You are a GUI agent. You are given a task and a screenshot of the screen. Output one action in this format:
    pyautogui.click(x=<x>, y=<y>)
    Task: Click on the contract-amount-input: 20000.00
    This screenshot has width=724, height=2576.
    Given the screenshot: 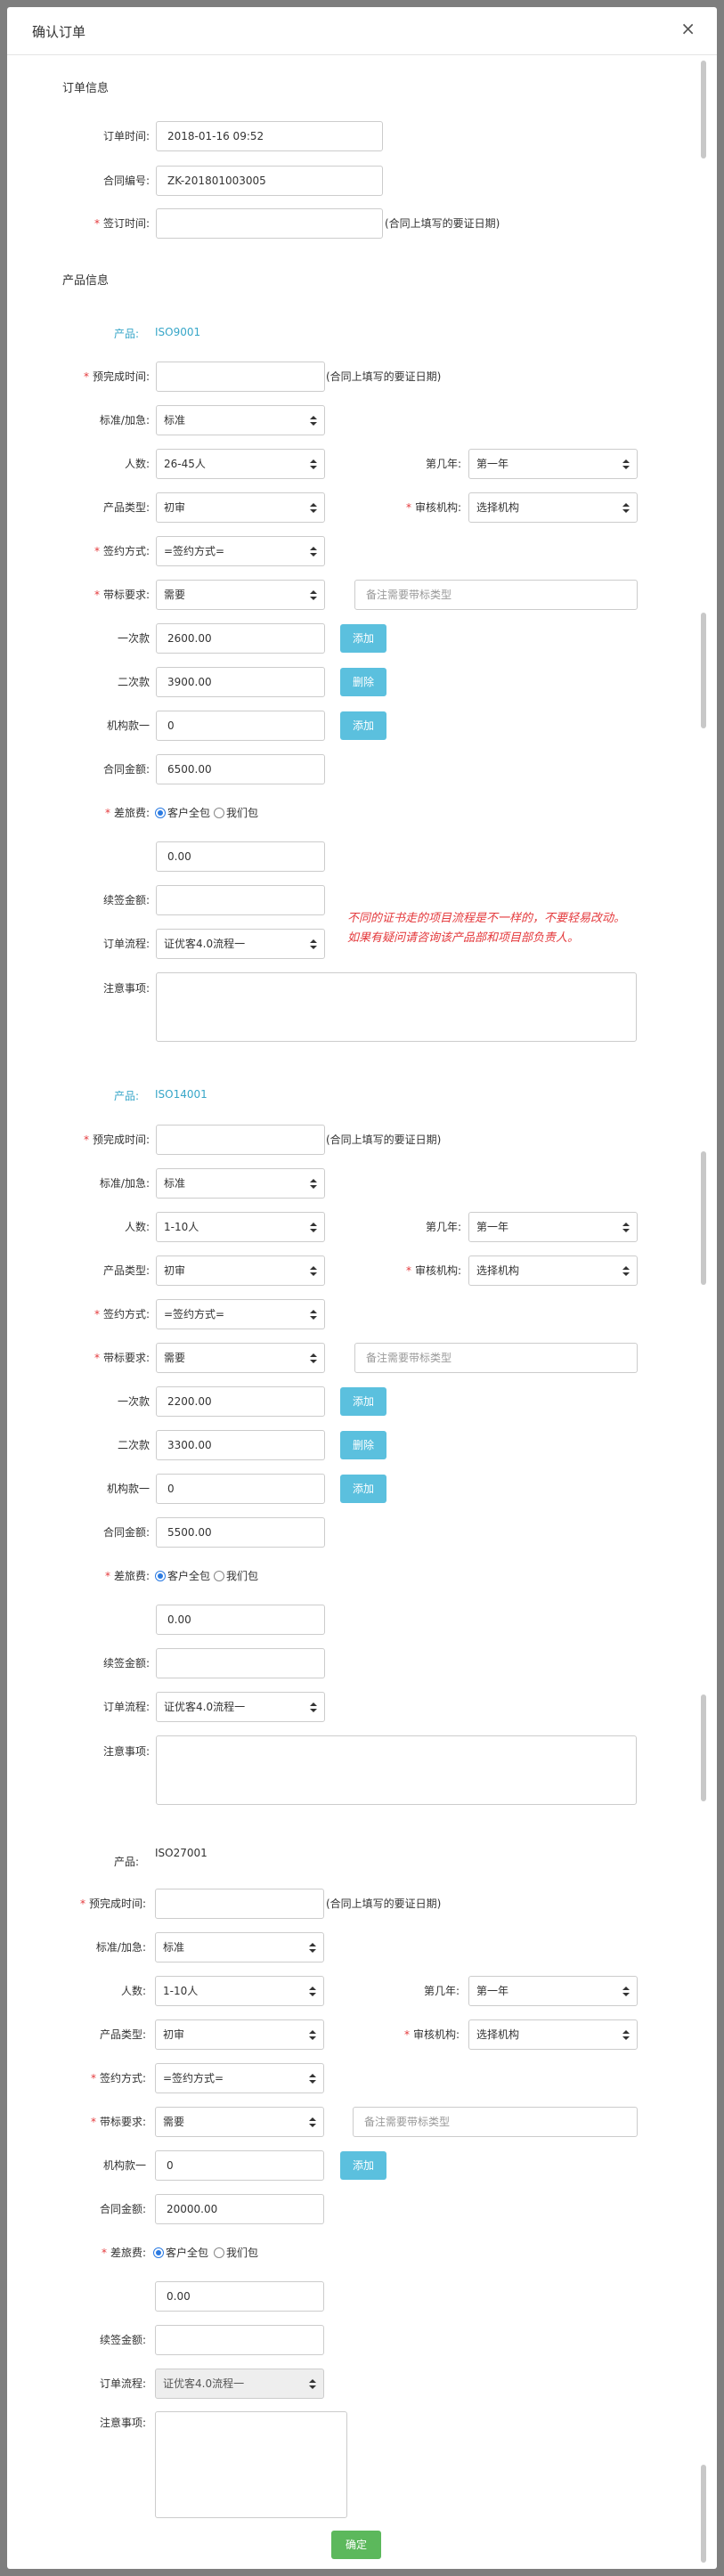 What is the action you would take?
    pyautogui.click(x=239, y=2209)
    